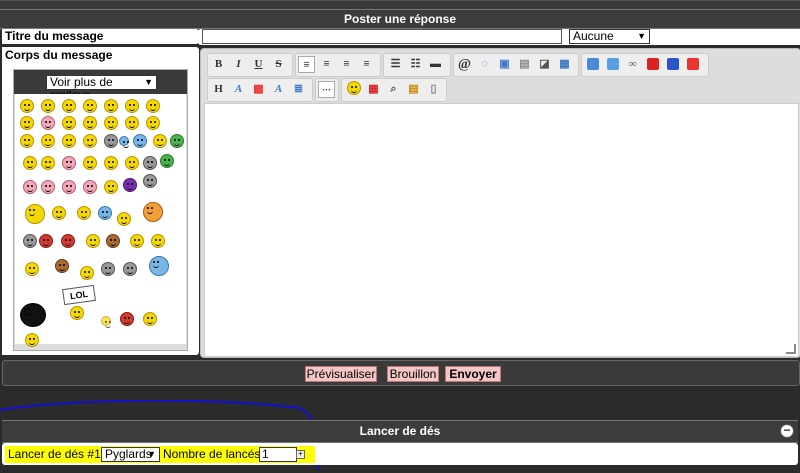 The image size is (800, 473). Describe the element at coordinates (124, 142) in the screenshot. I see `star-icon` at that location.